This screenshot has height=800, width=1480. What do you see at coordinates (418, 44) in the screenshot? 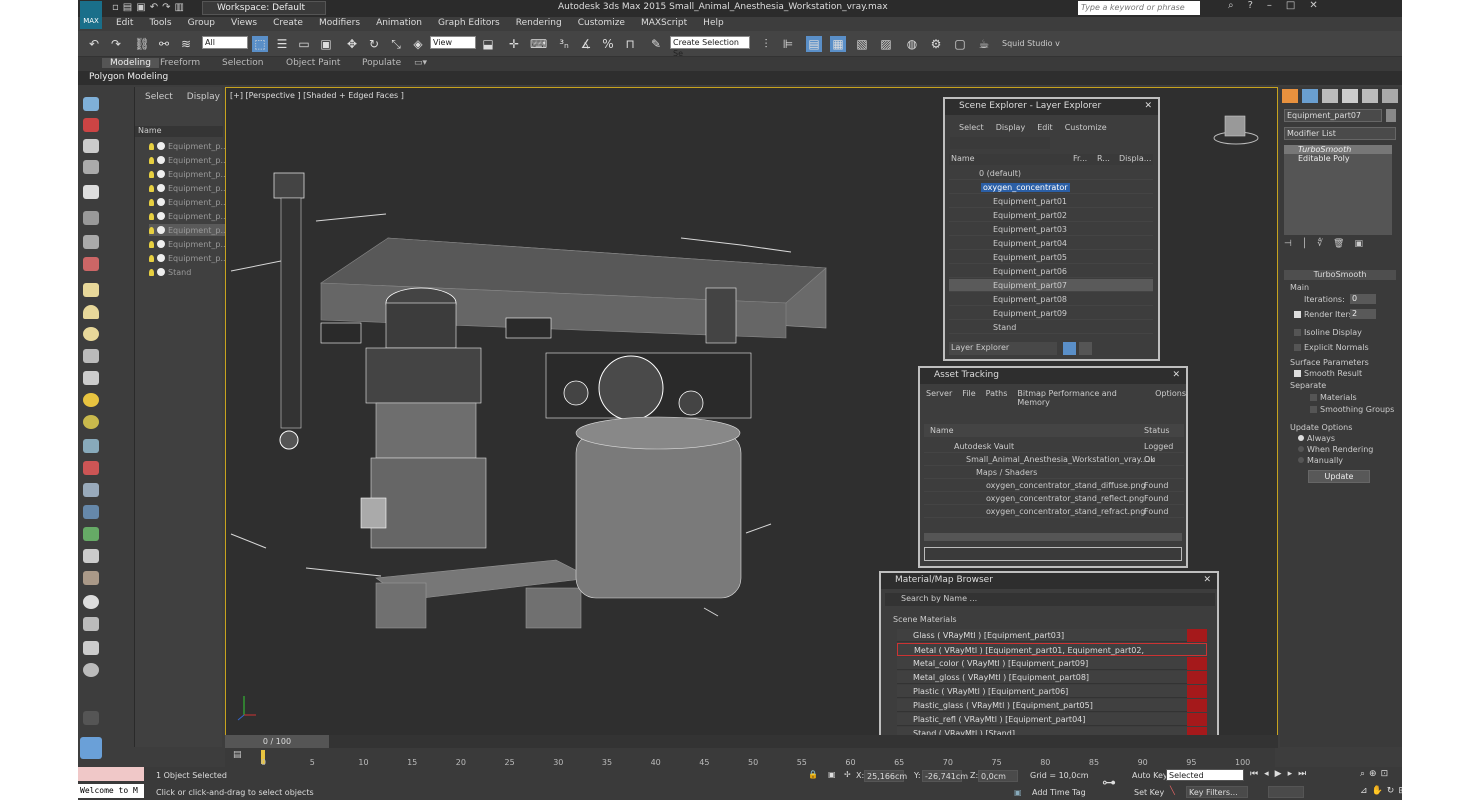
I see `place-icon: ◈` at bounding box center [418, 44].